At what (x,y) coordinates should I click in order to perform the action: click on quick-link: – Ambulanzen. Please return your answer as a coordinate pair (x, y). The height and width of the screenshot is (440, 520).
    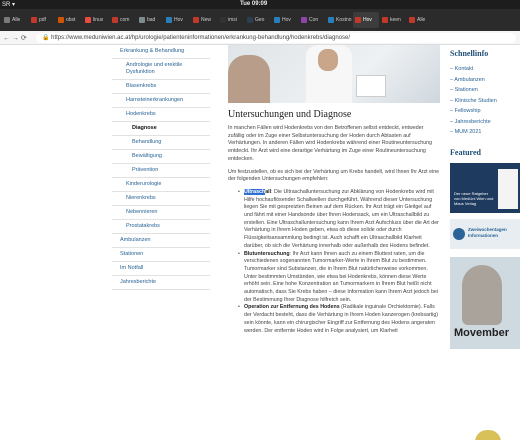
    Looking at the image, I should click on (485, 80).